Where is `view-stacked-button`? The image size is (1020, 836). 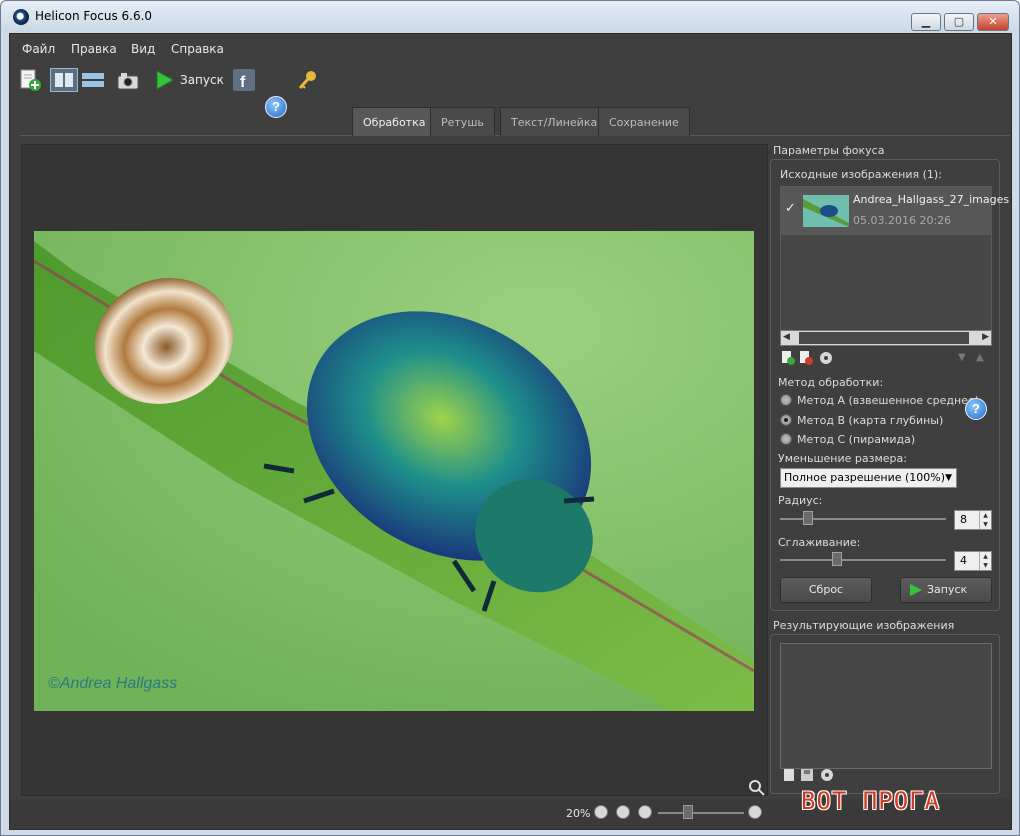
view-stacked-button is located at coordinates (93, 80).